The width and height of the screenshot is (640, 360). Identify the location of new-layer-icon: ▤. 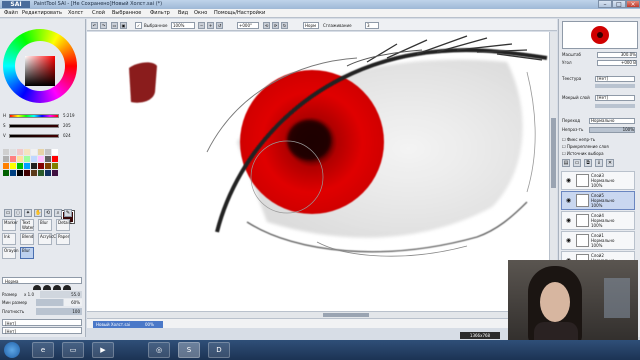
(566, 163).